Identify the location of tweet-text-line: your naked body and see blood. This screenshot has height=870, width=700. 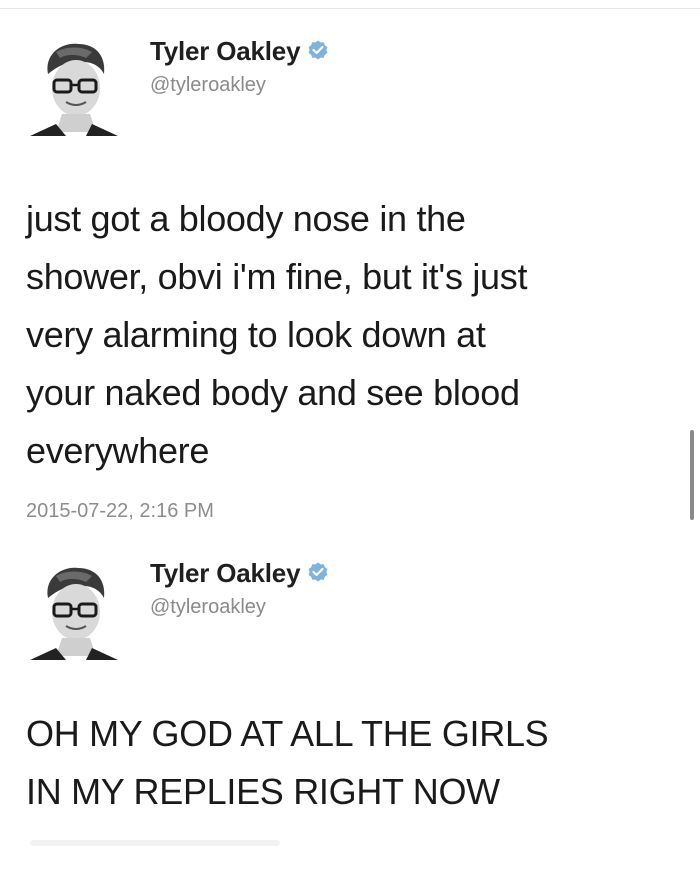
(273, 392).